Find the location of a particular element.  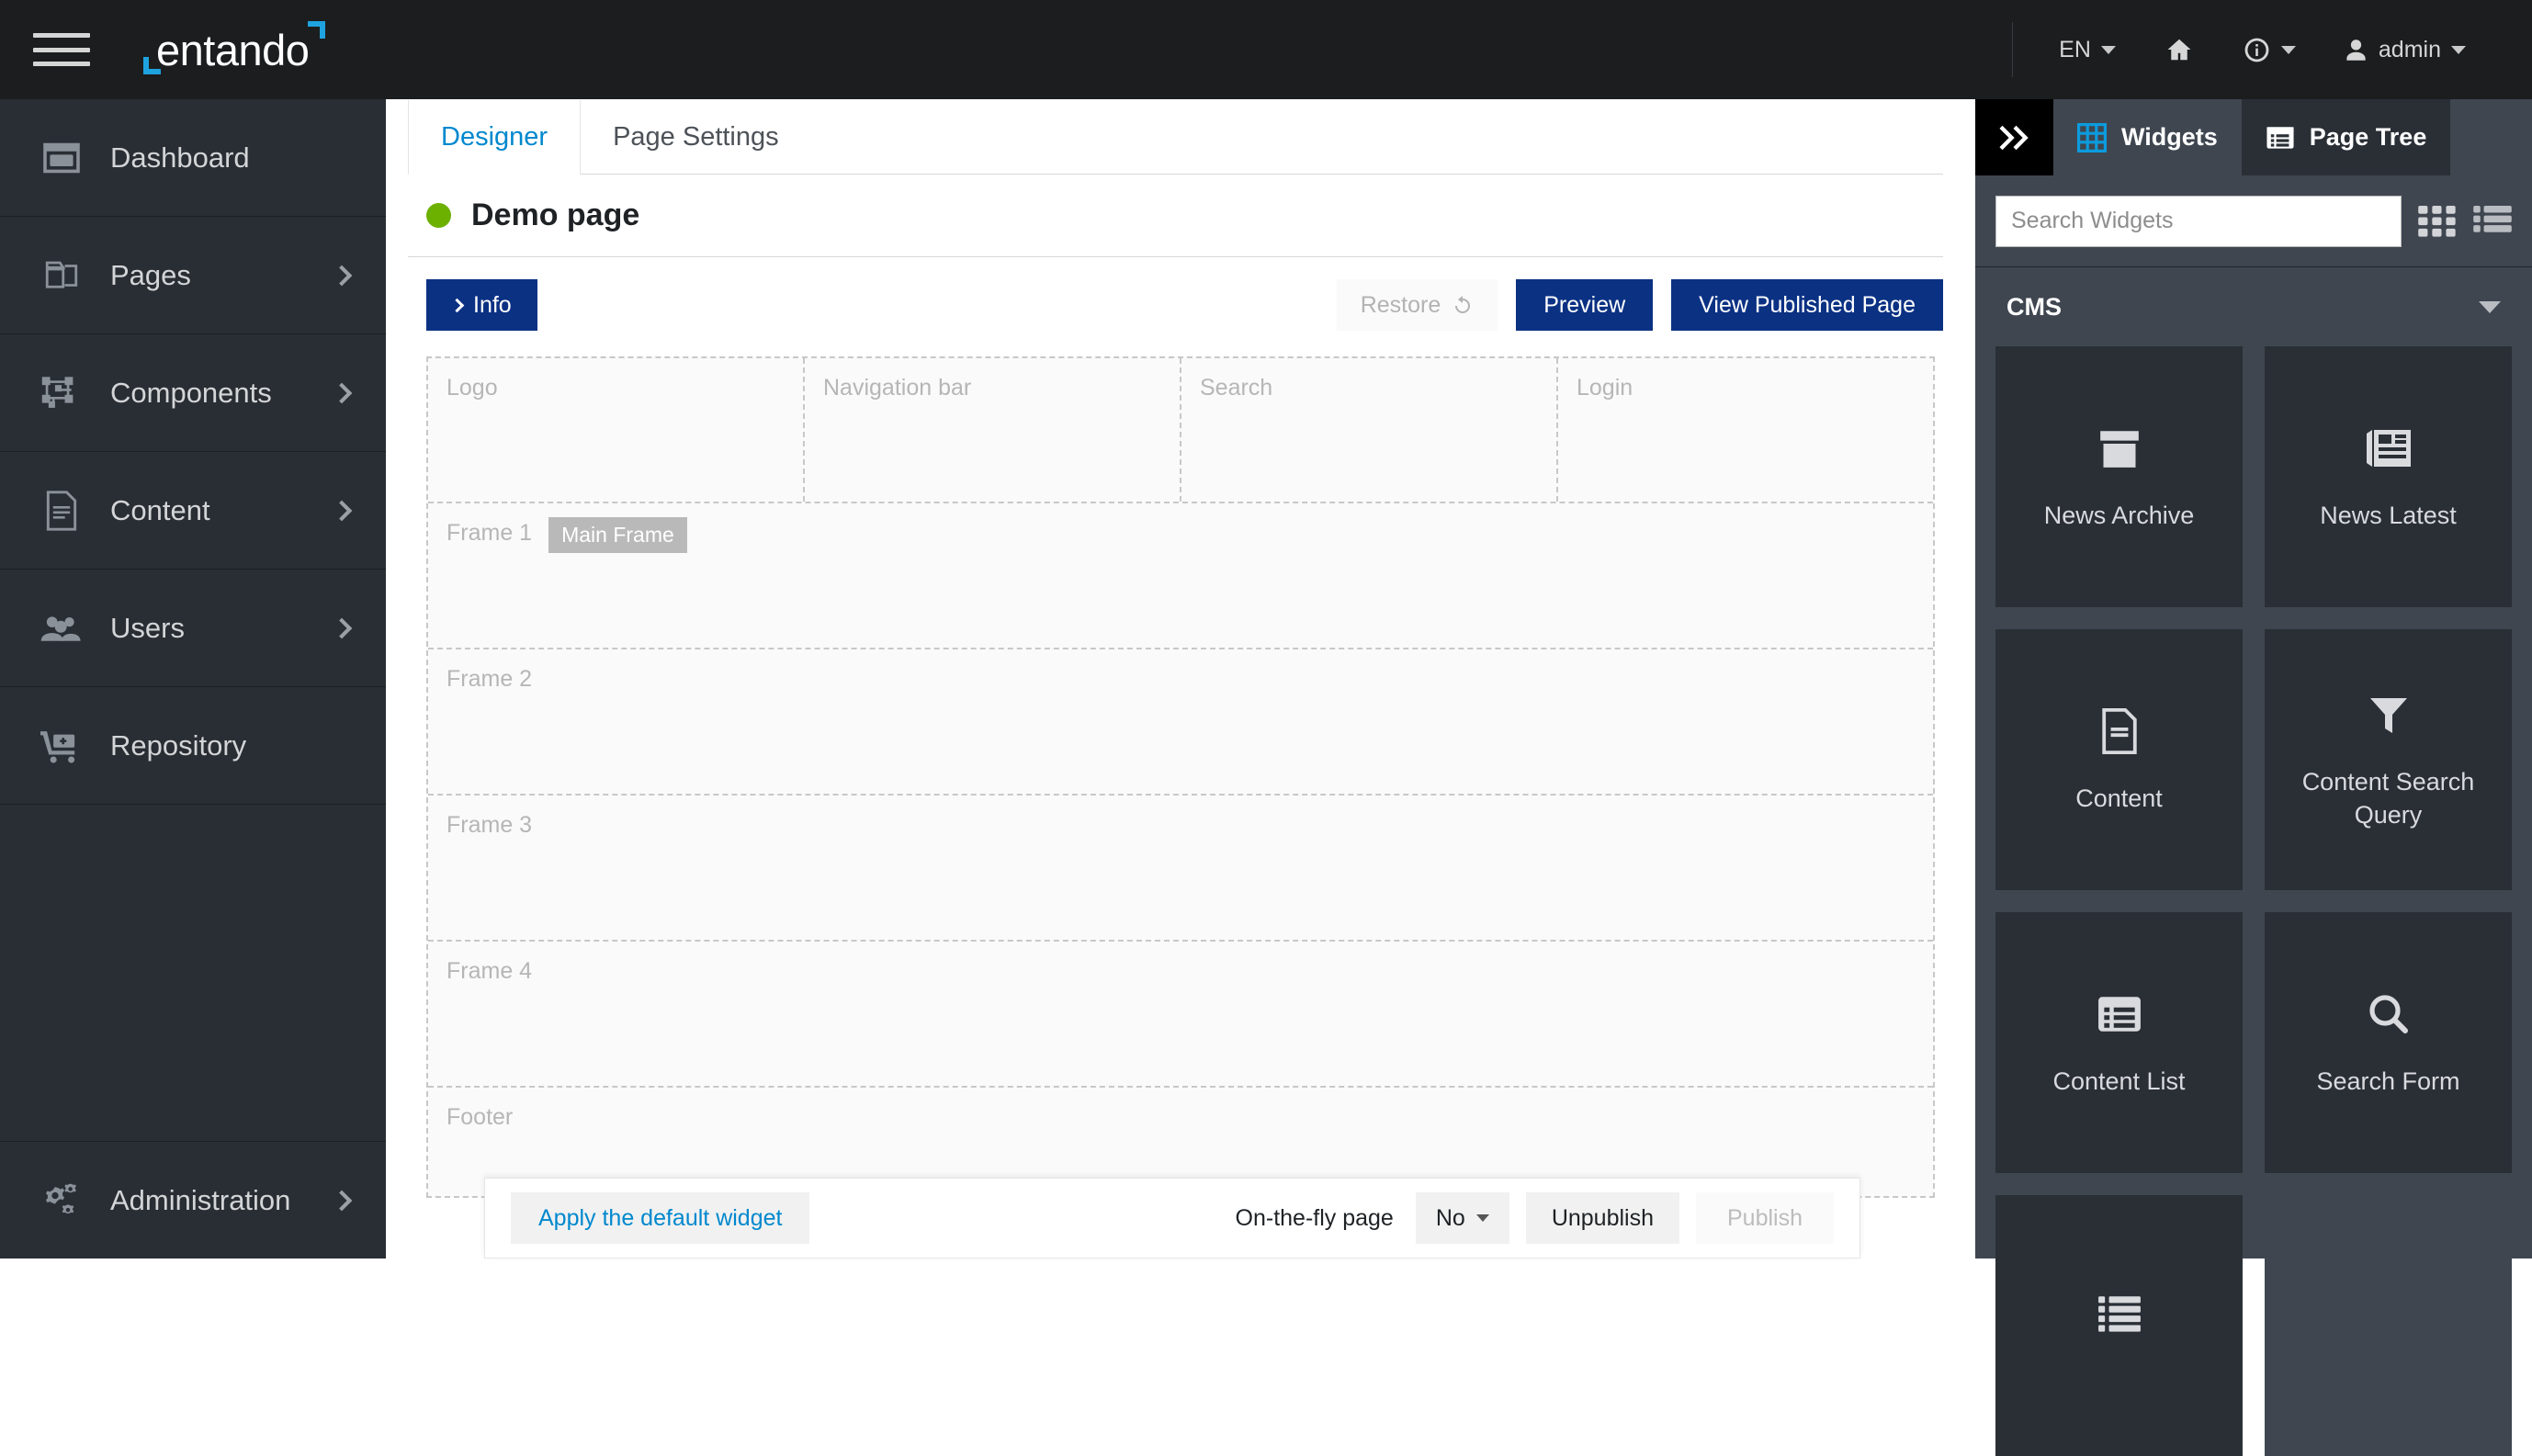

widget-card-news-archive: News Archive is located at coordinates (2119, 476).